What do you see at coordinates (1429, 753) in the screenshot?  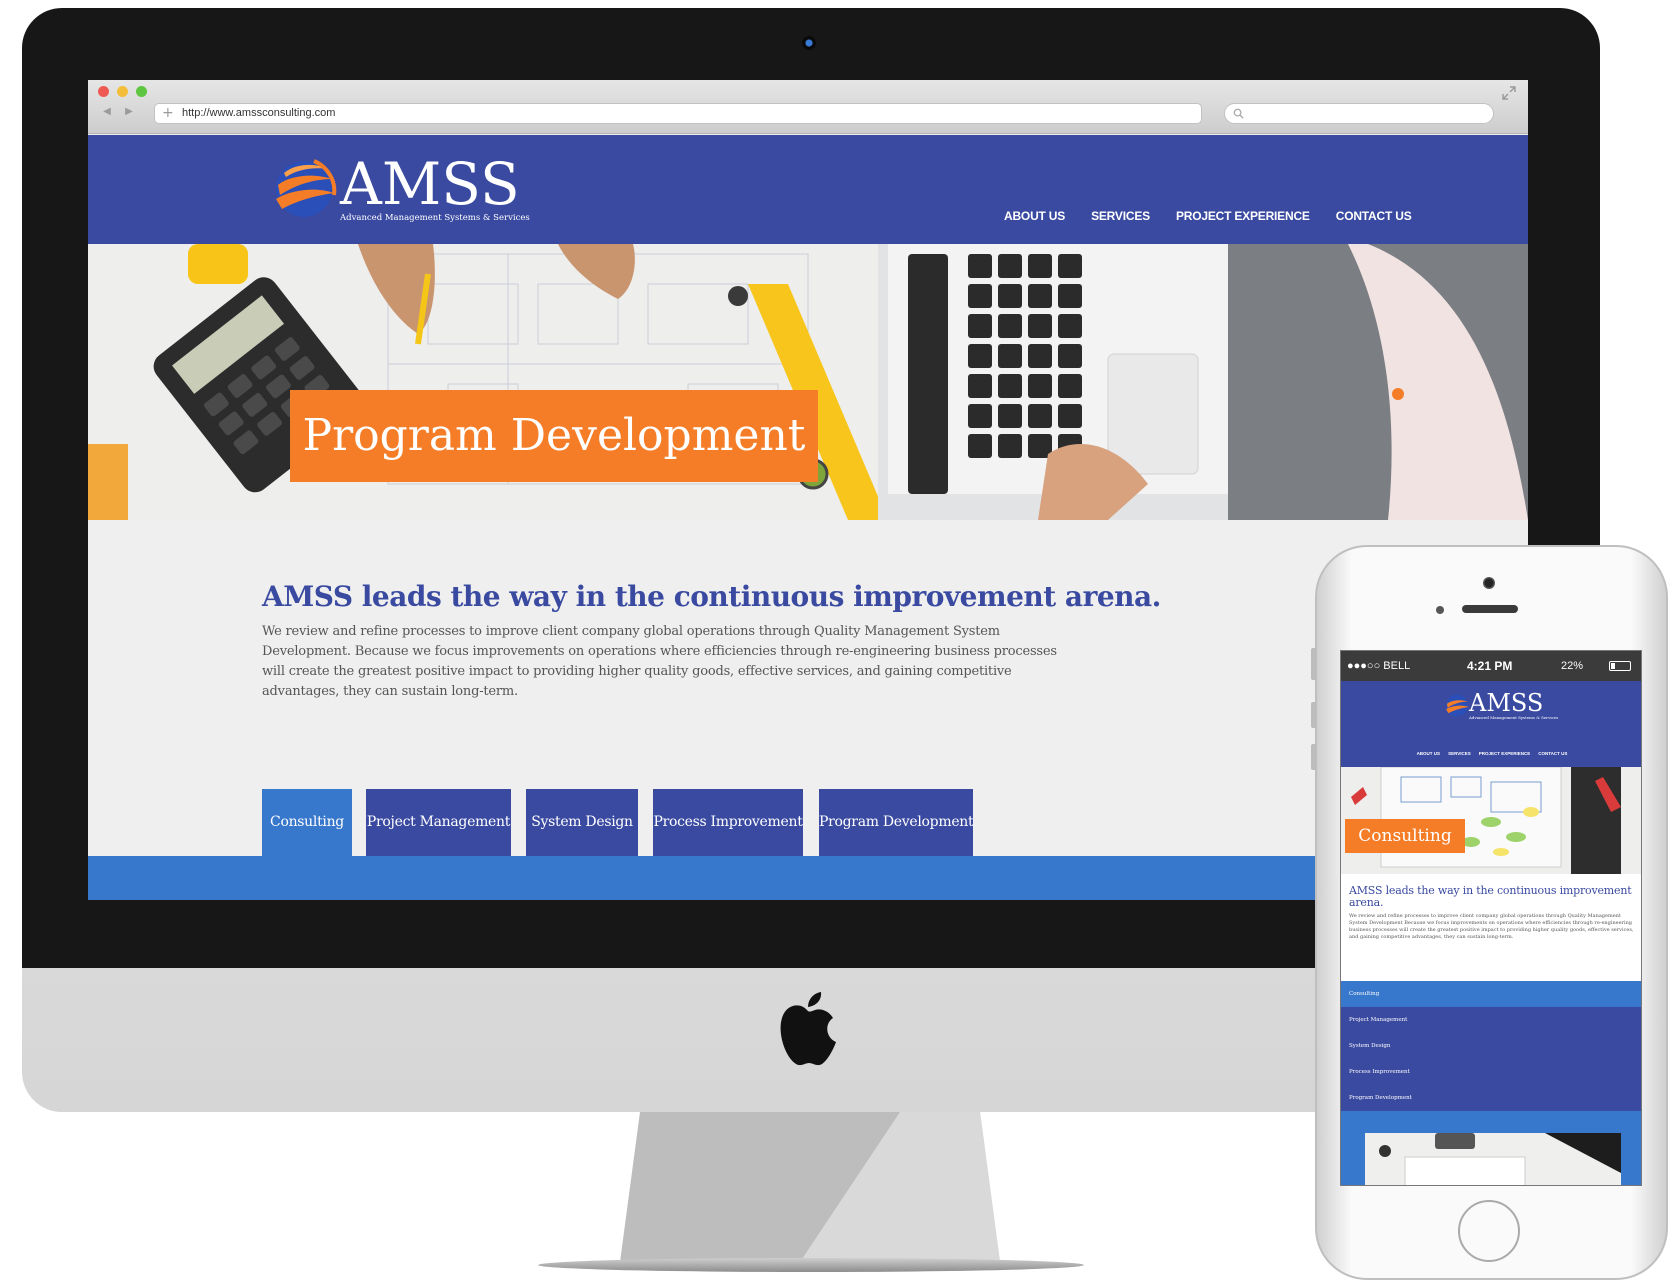 I see `mobile-nav-about-us: ABOUT US` at bounding box center [1429, 753].